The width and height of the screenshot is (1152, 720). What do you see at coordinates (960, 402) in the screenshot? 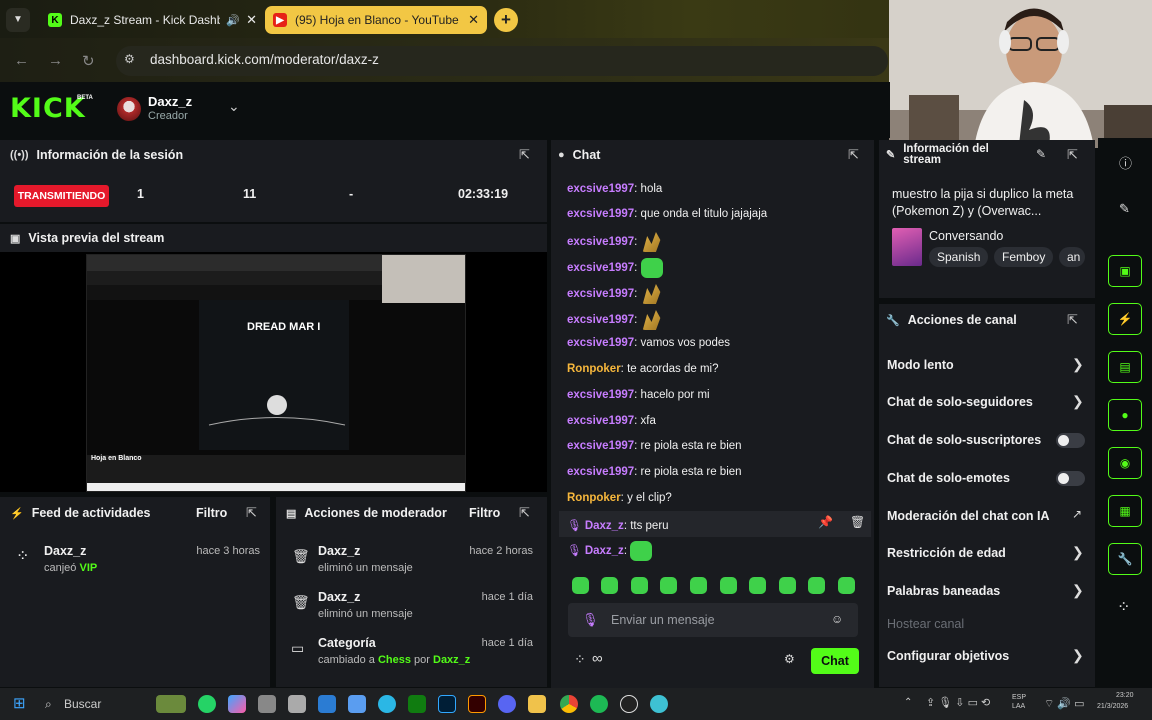
I see `action-followers-only: Chat de solo-seguidores` at bounding box center [960, 402].